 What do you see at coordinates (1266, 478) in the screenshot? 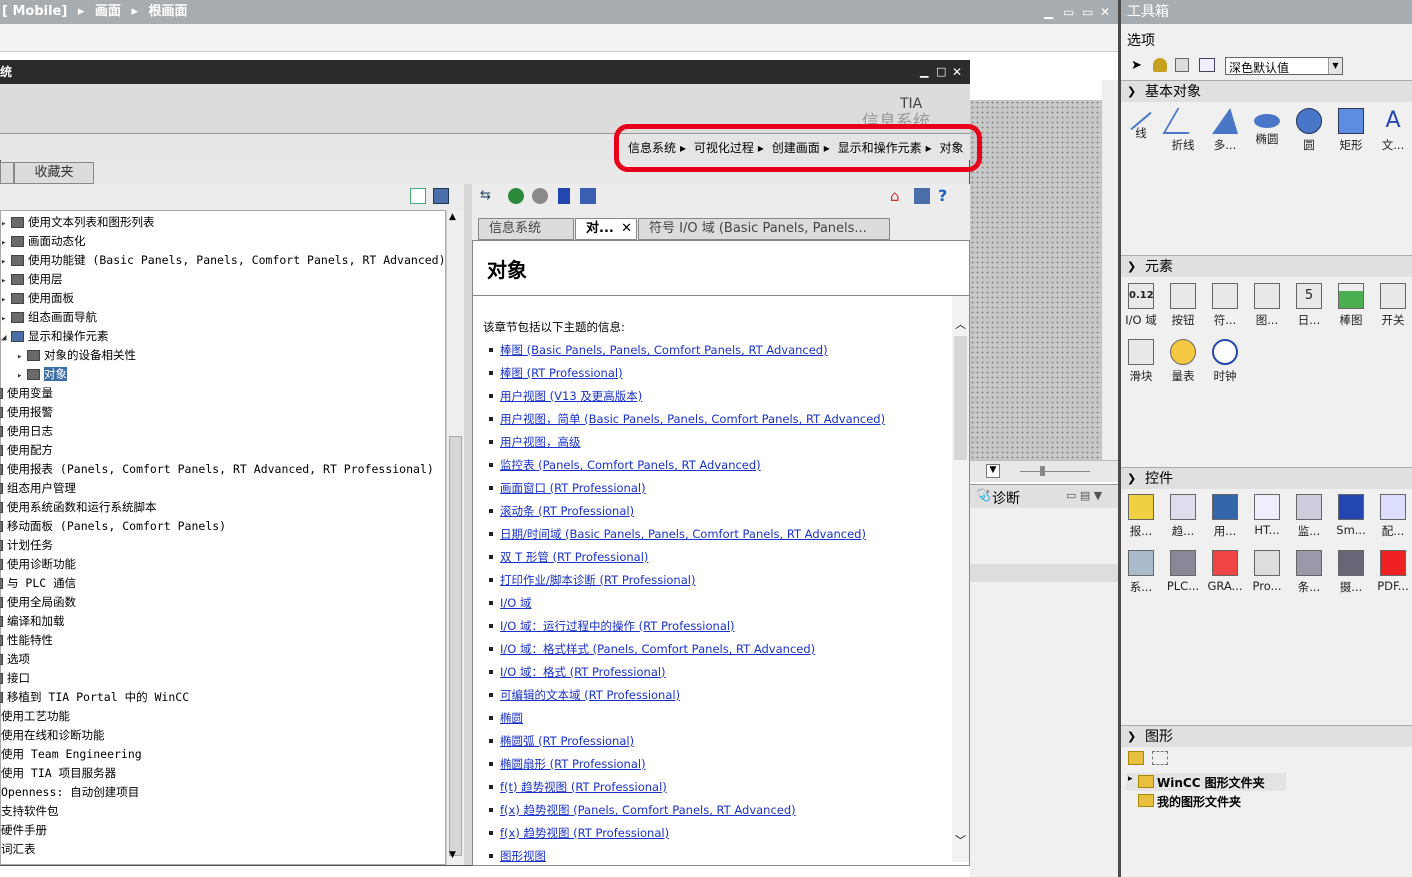
I see `section-controls: ❯ 控件` at bounding box center [1266, 478].